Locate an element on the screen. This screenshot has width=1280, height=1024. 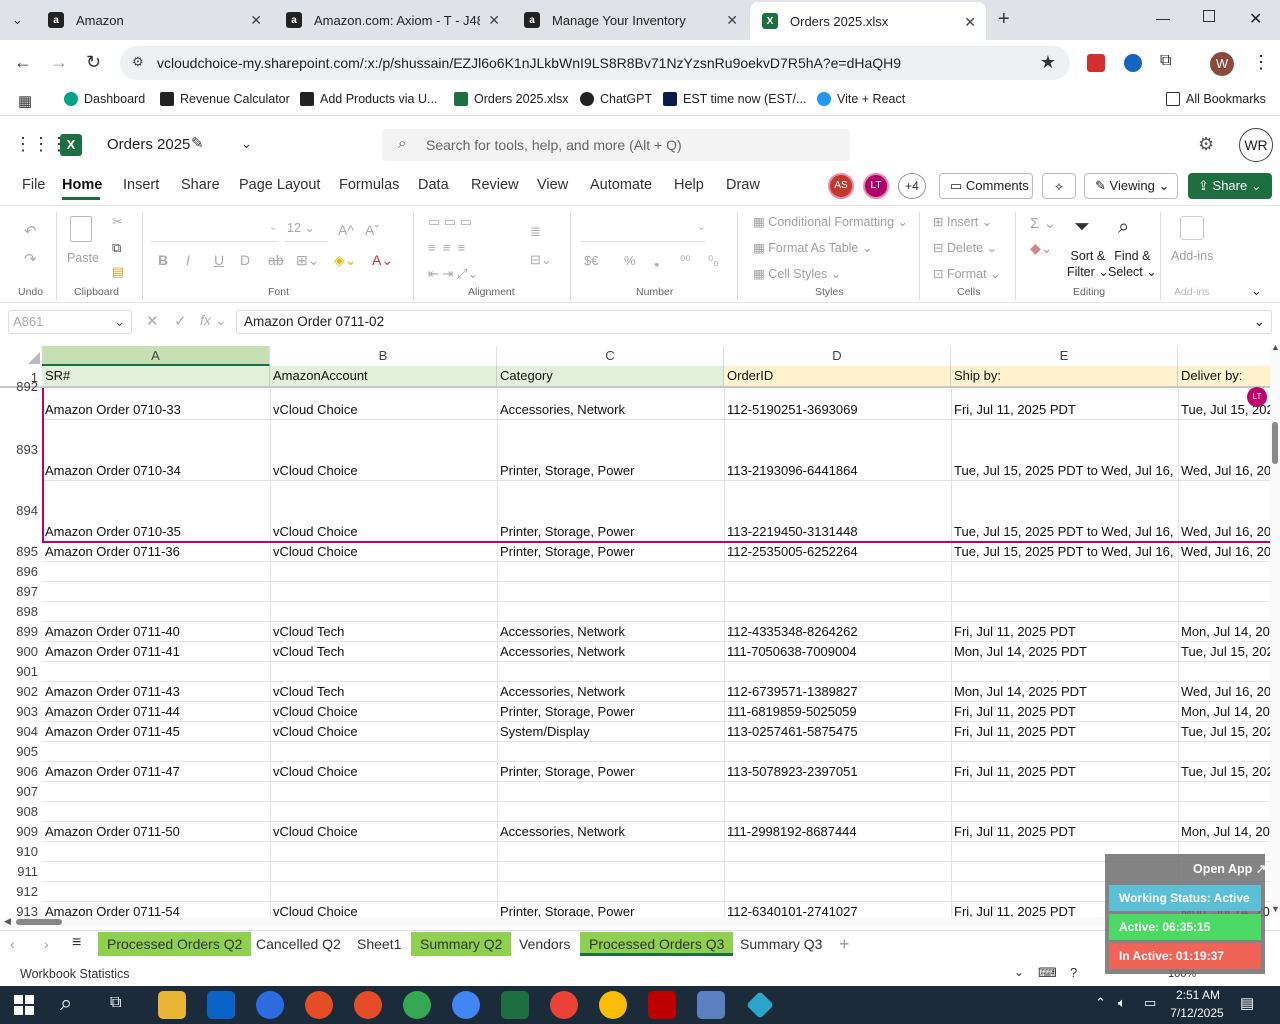
comments-button: ▭ Comments is located at coordinates (986, 186).